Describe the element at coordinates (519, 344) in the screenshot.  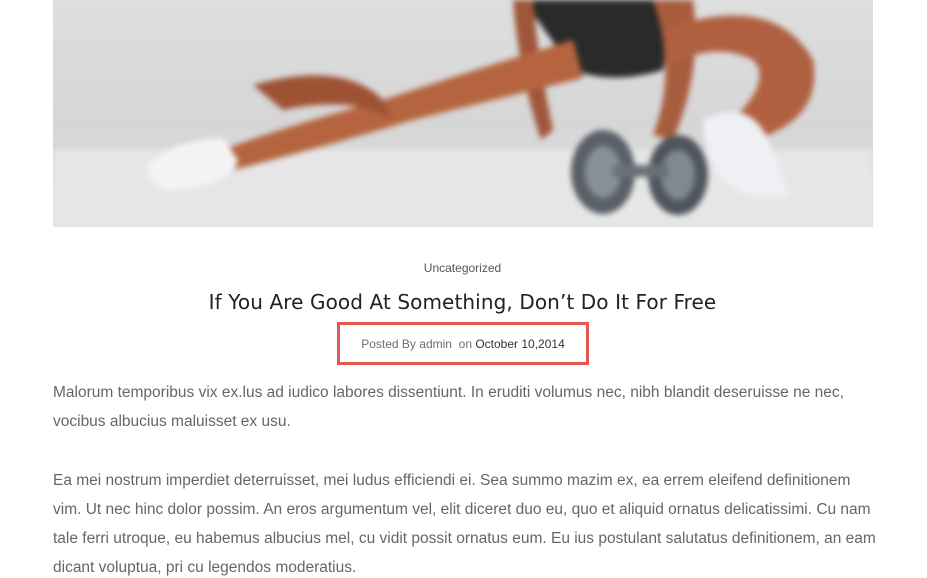
I see `post-date-link: October 10,2014` at that location.